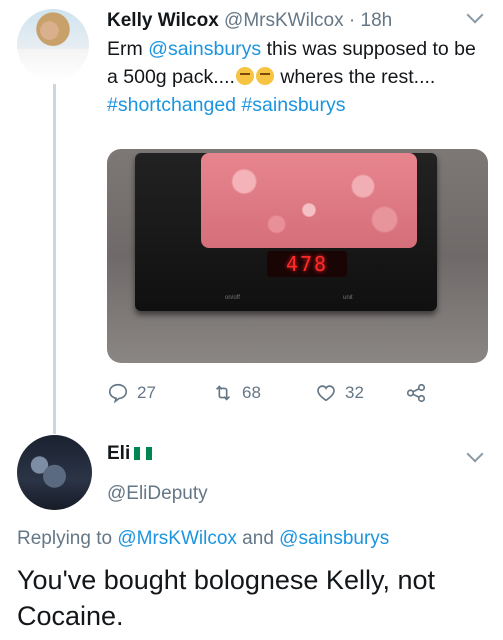 The height and width of the screenshot is (640, 503). Describe the element at coordinates (251, 392) in the screenshot. I see `retweet-count: 68` at that location.